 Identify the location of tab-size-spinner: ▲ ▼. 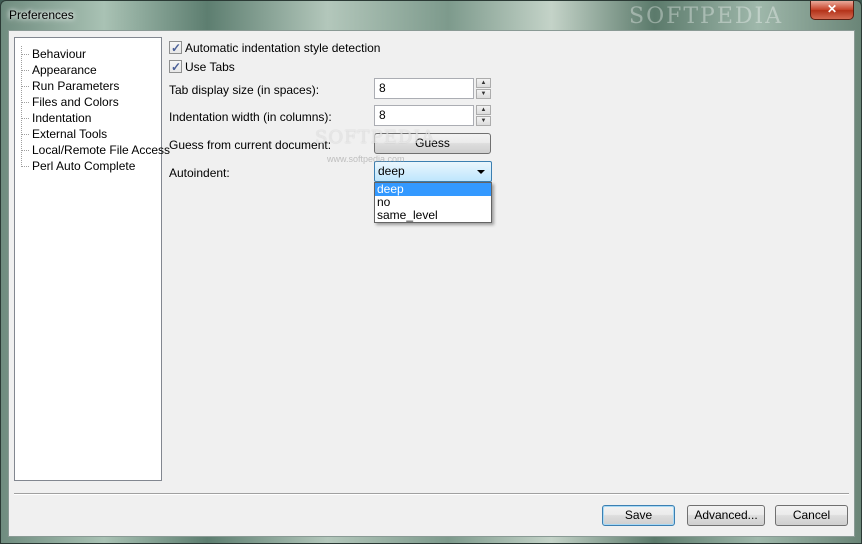
(483, 88).